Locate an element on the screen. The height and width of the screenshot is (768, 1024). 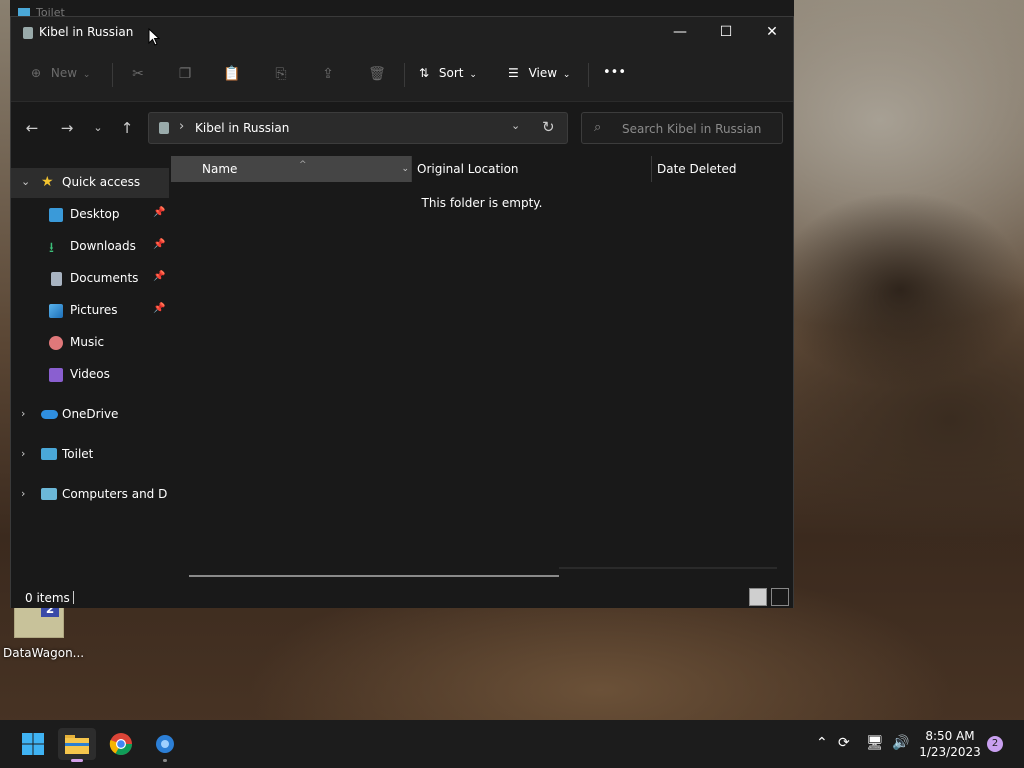
breadcrumb: Kibel in Russian is located at coordinates (242, 128).